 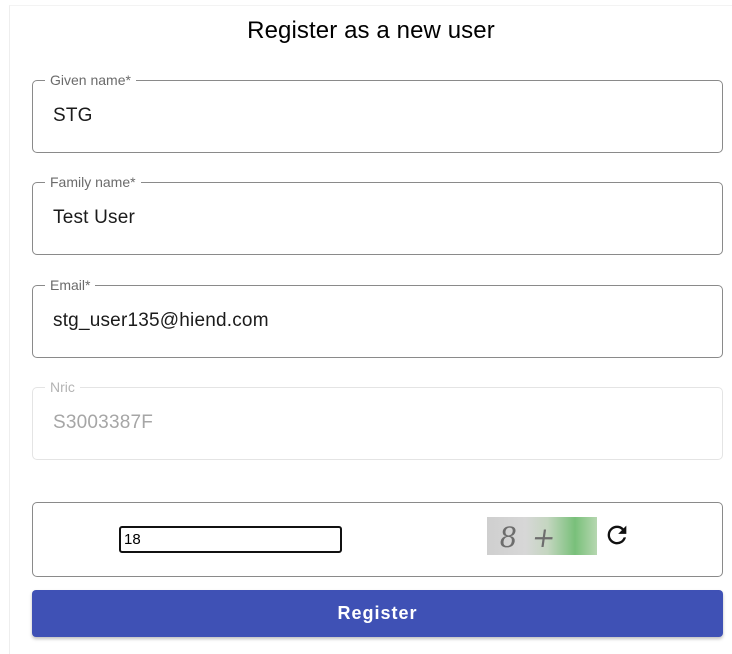 I want to click on nric-label: Nric, so click(x=62, y=387).